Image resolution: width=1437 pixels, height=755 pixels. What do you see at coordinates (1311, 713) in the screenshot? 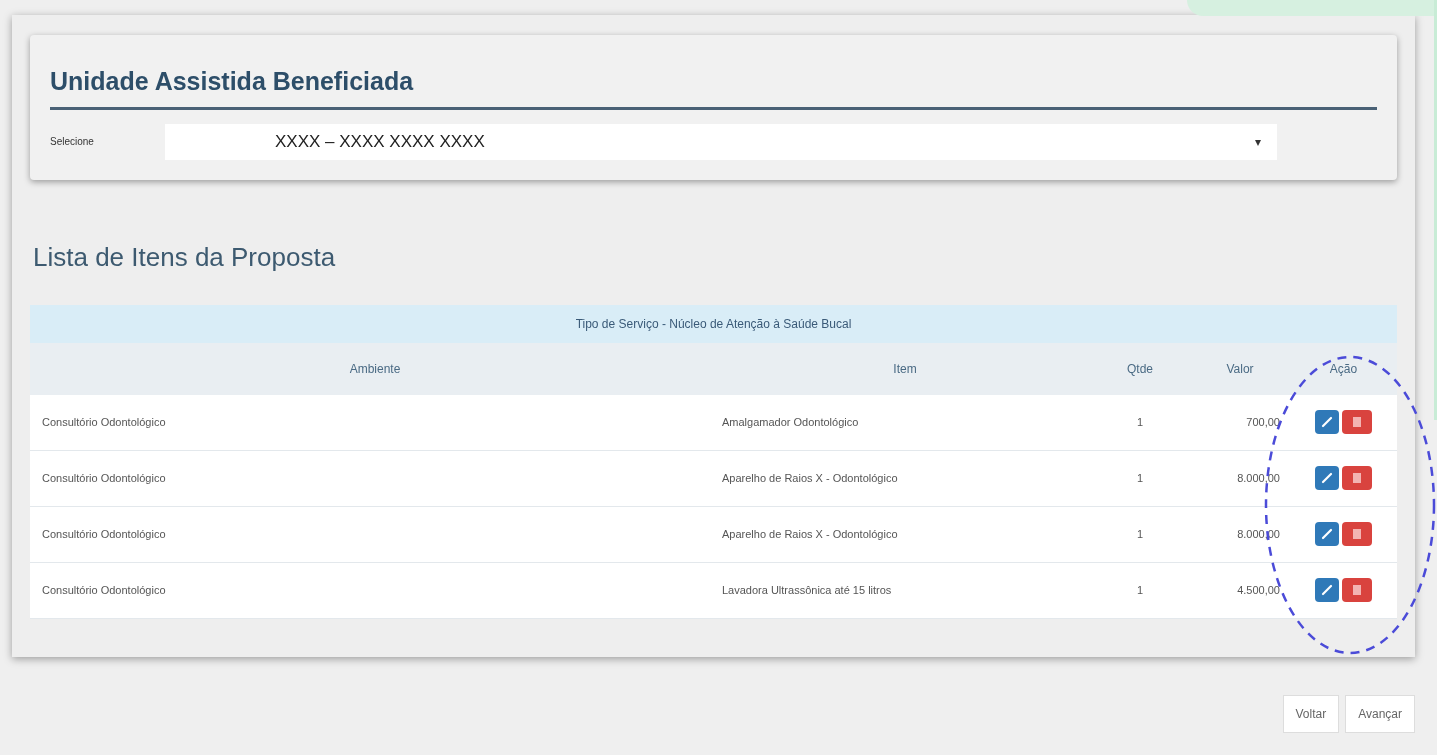
I see `nav-button: Voltar` at bounding box center [1311, 713].